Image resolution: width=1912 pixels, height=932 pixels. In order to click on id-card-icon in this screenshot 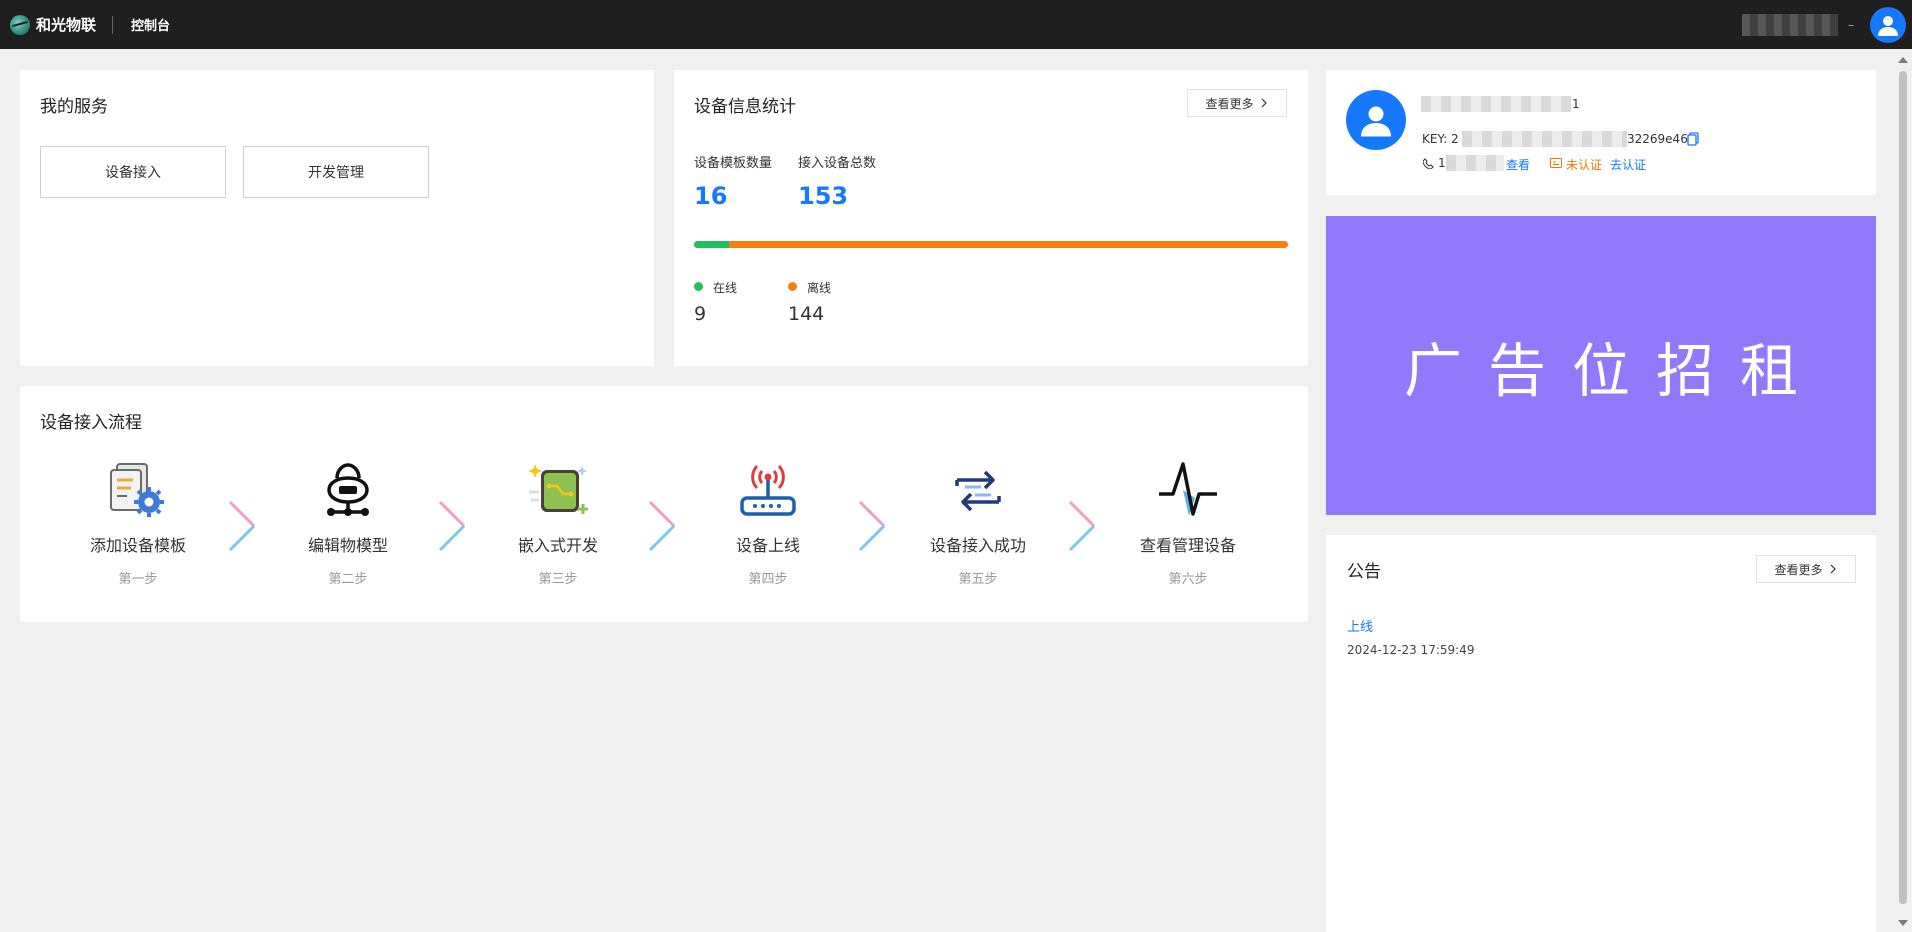, I will do `click(1556, 163)`.